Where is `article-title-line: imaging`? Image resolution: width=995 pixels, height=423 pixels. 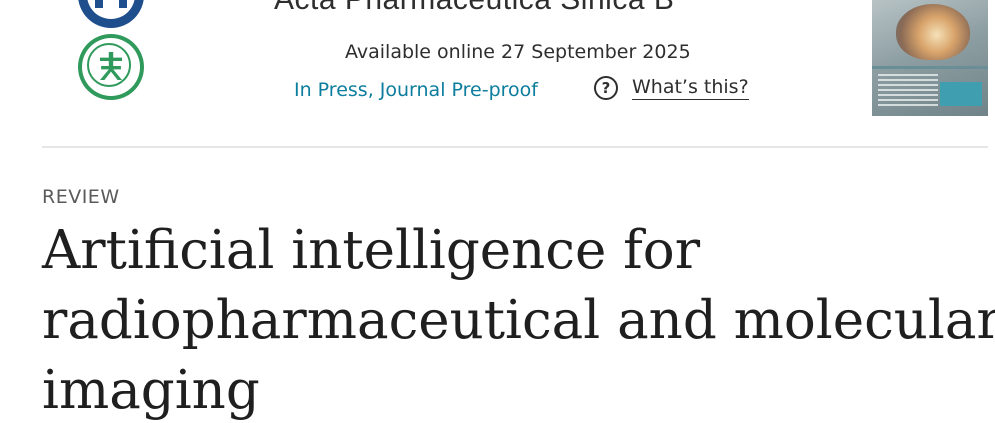 article-title-line: imaging is located at coordinates (151, 390).